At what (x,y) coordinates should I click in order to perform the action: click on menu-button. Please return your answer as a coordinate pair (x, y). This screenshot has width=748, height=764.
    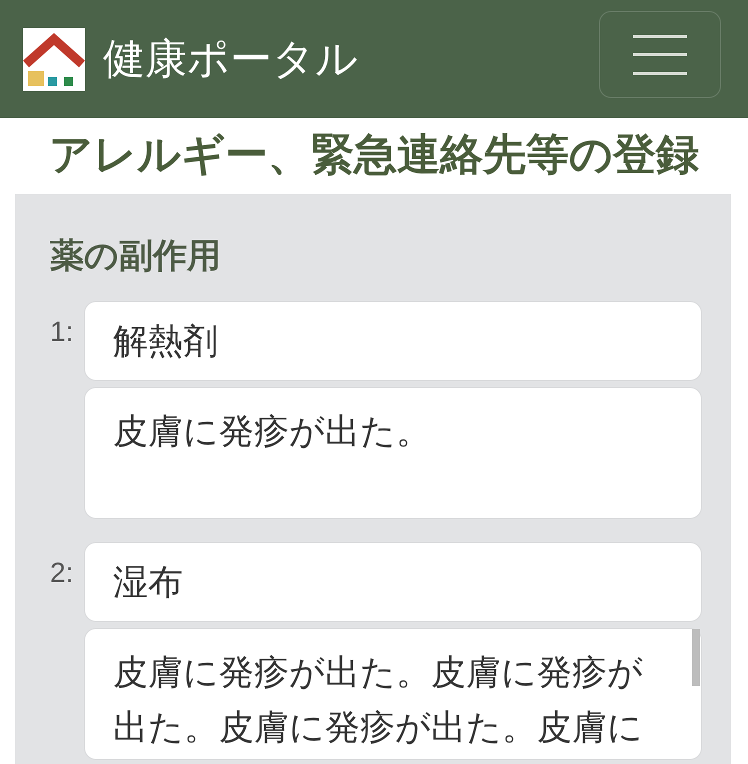
    Looking at the image, I should click on (660, 54).